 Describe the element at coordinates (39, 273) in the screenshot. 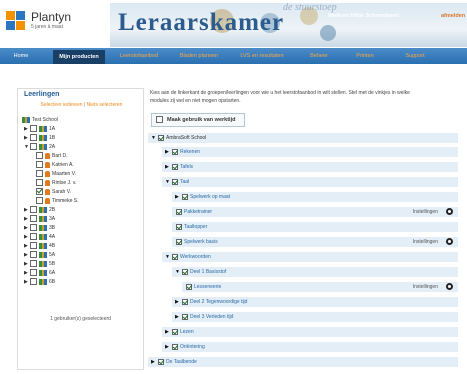

I see `tree-group-6a: ▶ 6A` at that location.